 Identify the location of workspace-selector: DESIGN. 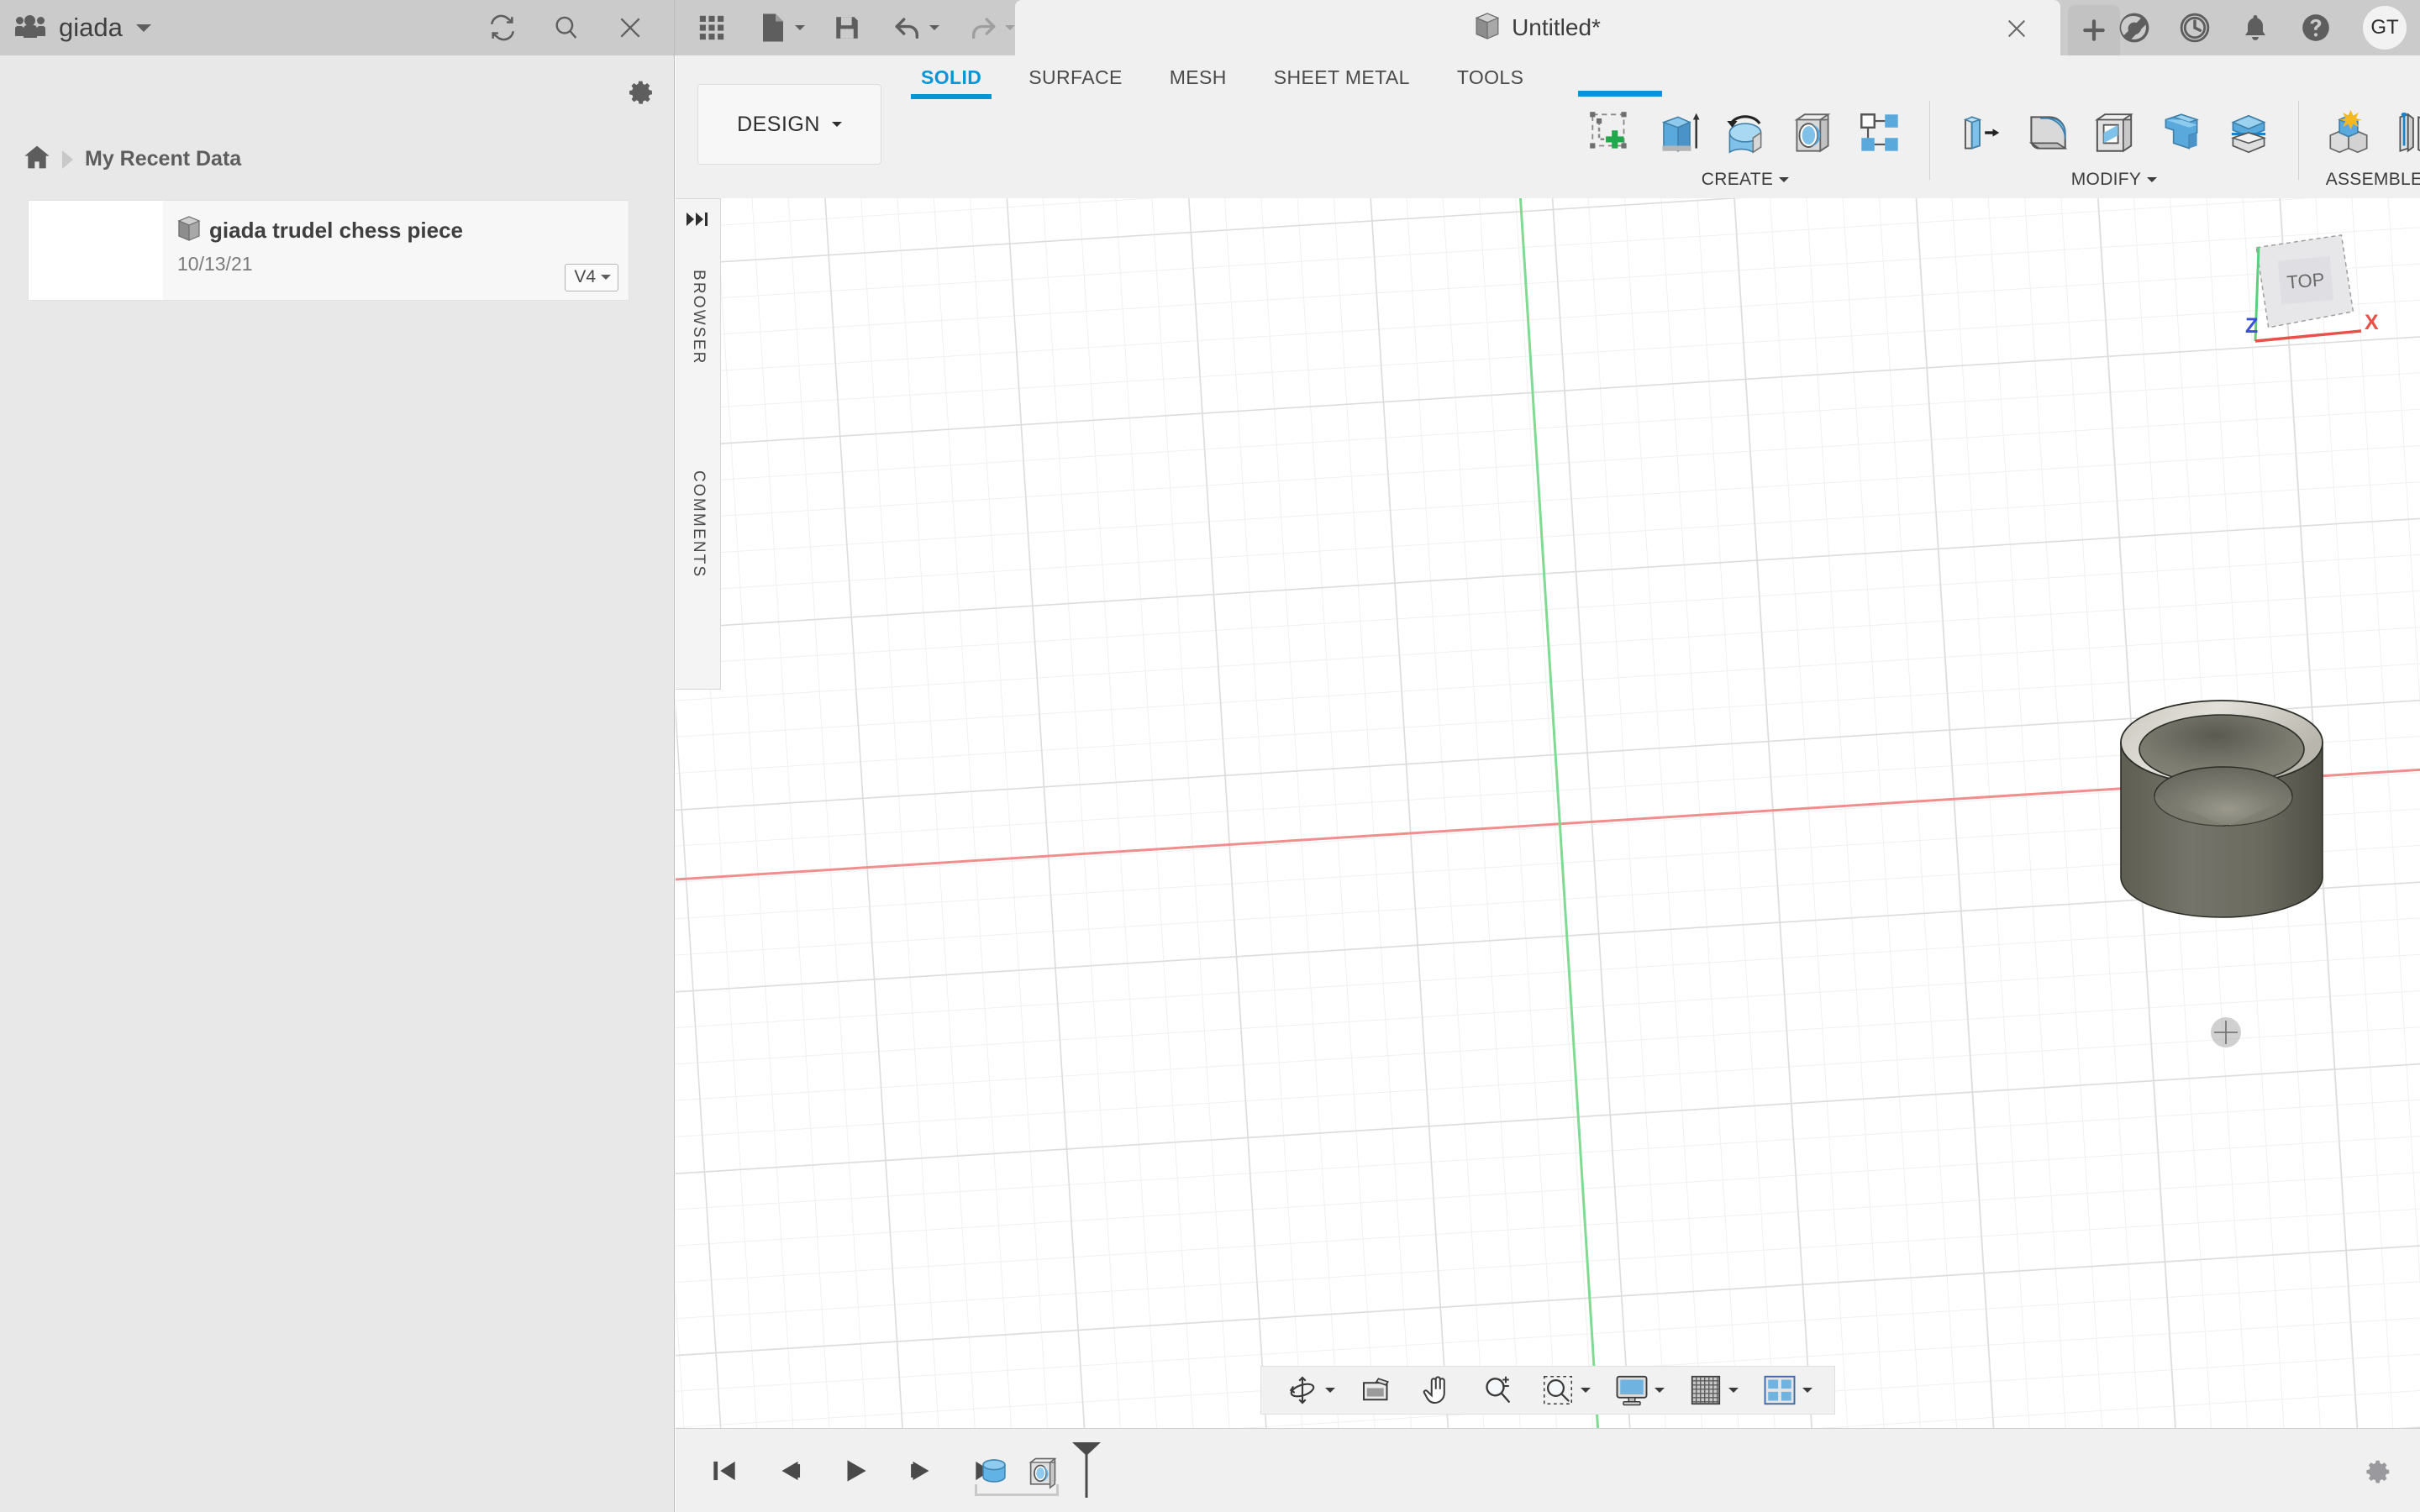
(789, 124).